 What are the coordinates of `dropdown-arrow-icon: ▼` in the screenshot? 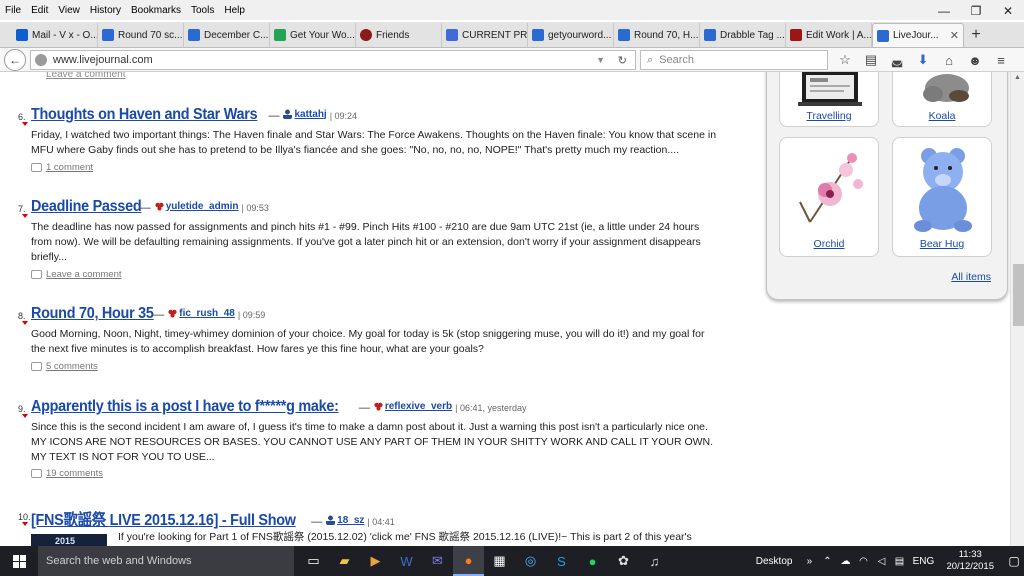 It's located at (600, 60).